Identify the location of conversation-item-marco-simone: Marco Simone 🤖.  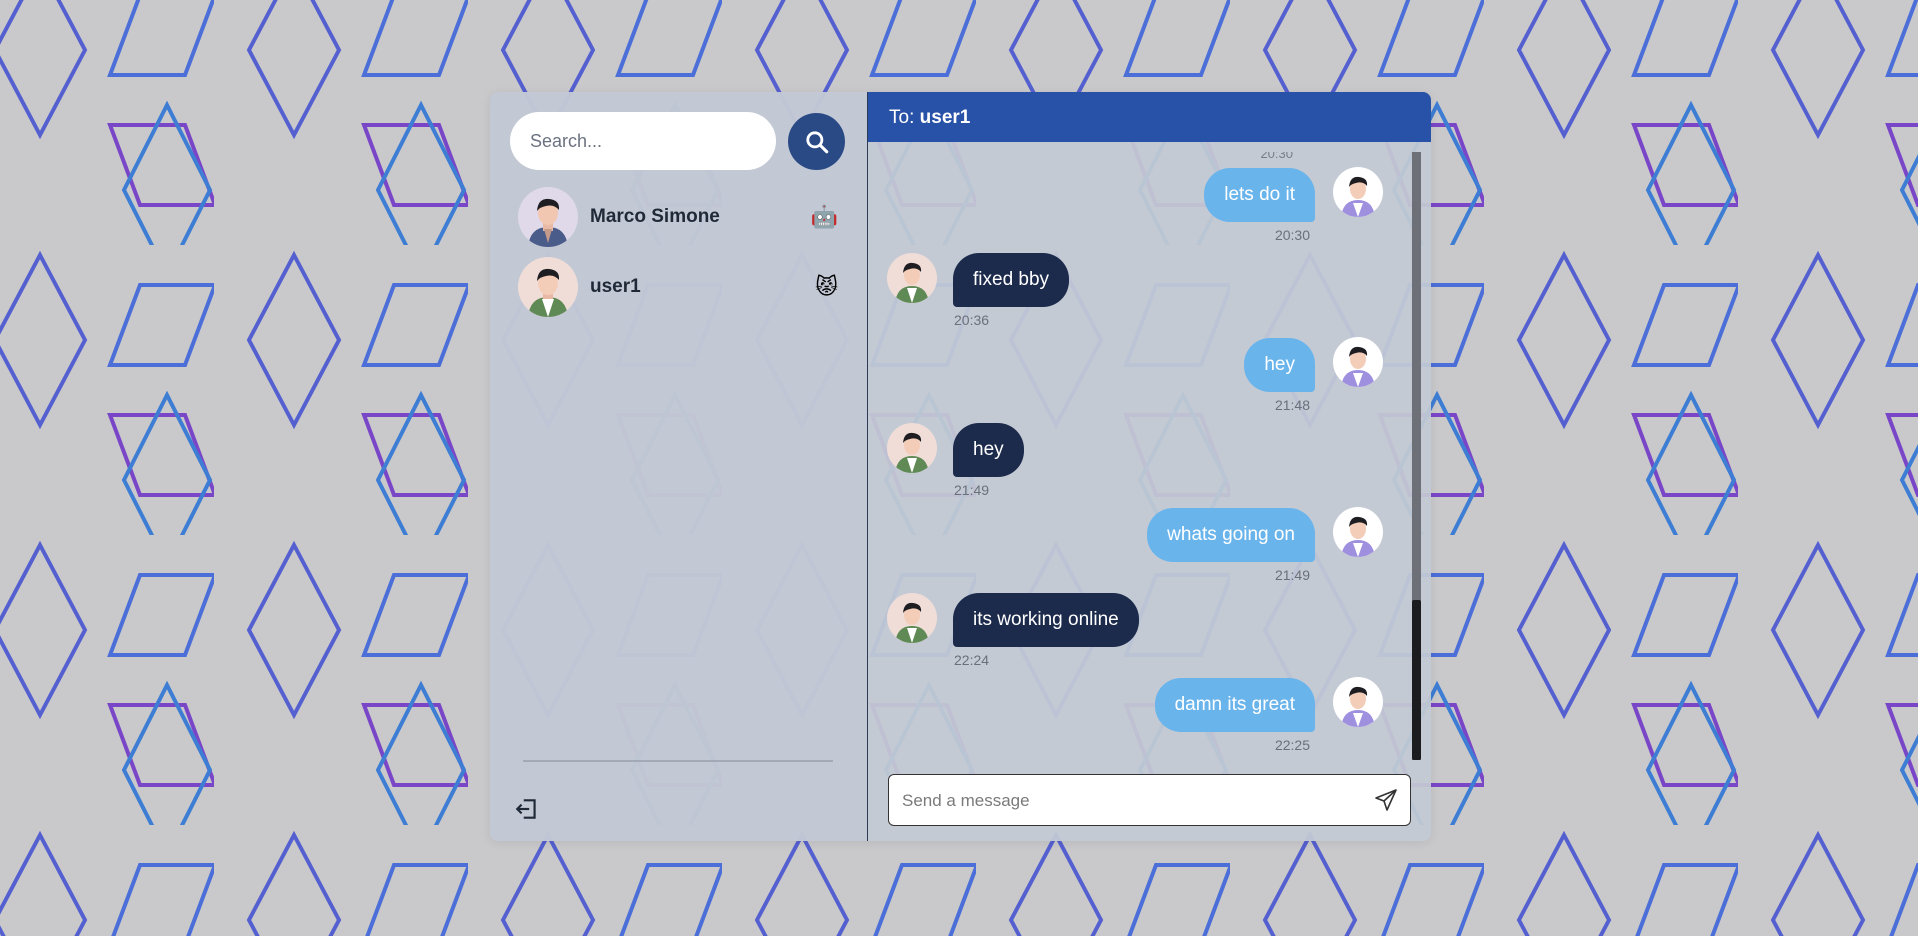
(678, 217).